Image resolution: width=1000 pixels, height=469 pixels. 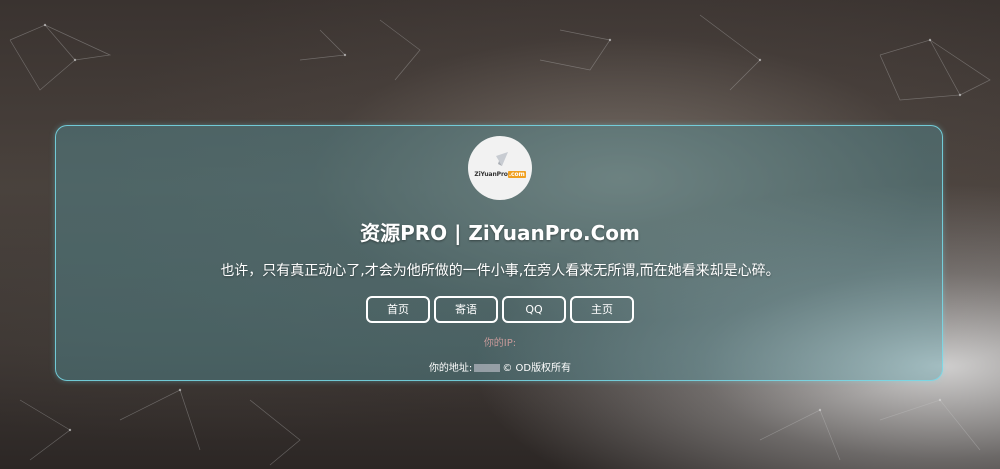 I want to click on address-value-redacted, so click(x=487, y=368).